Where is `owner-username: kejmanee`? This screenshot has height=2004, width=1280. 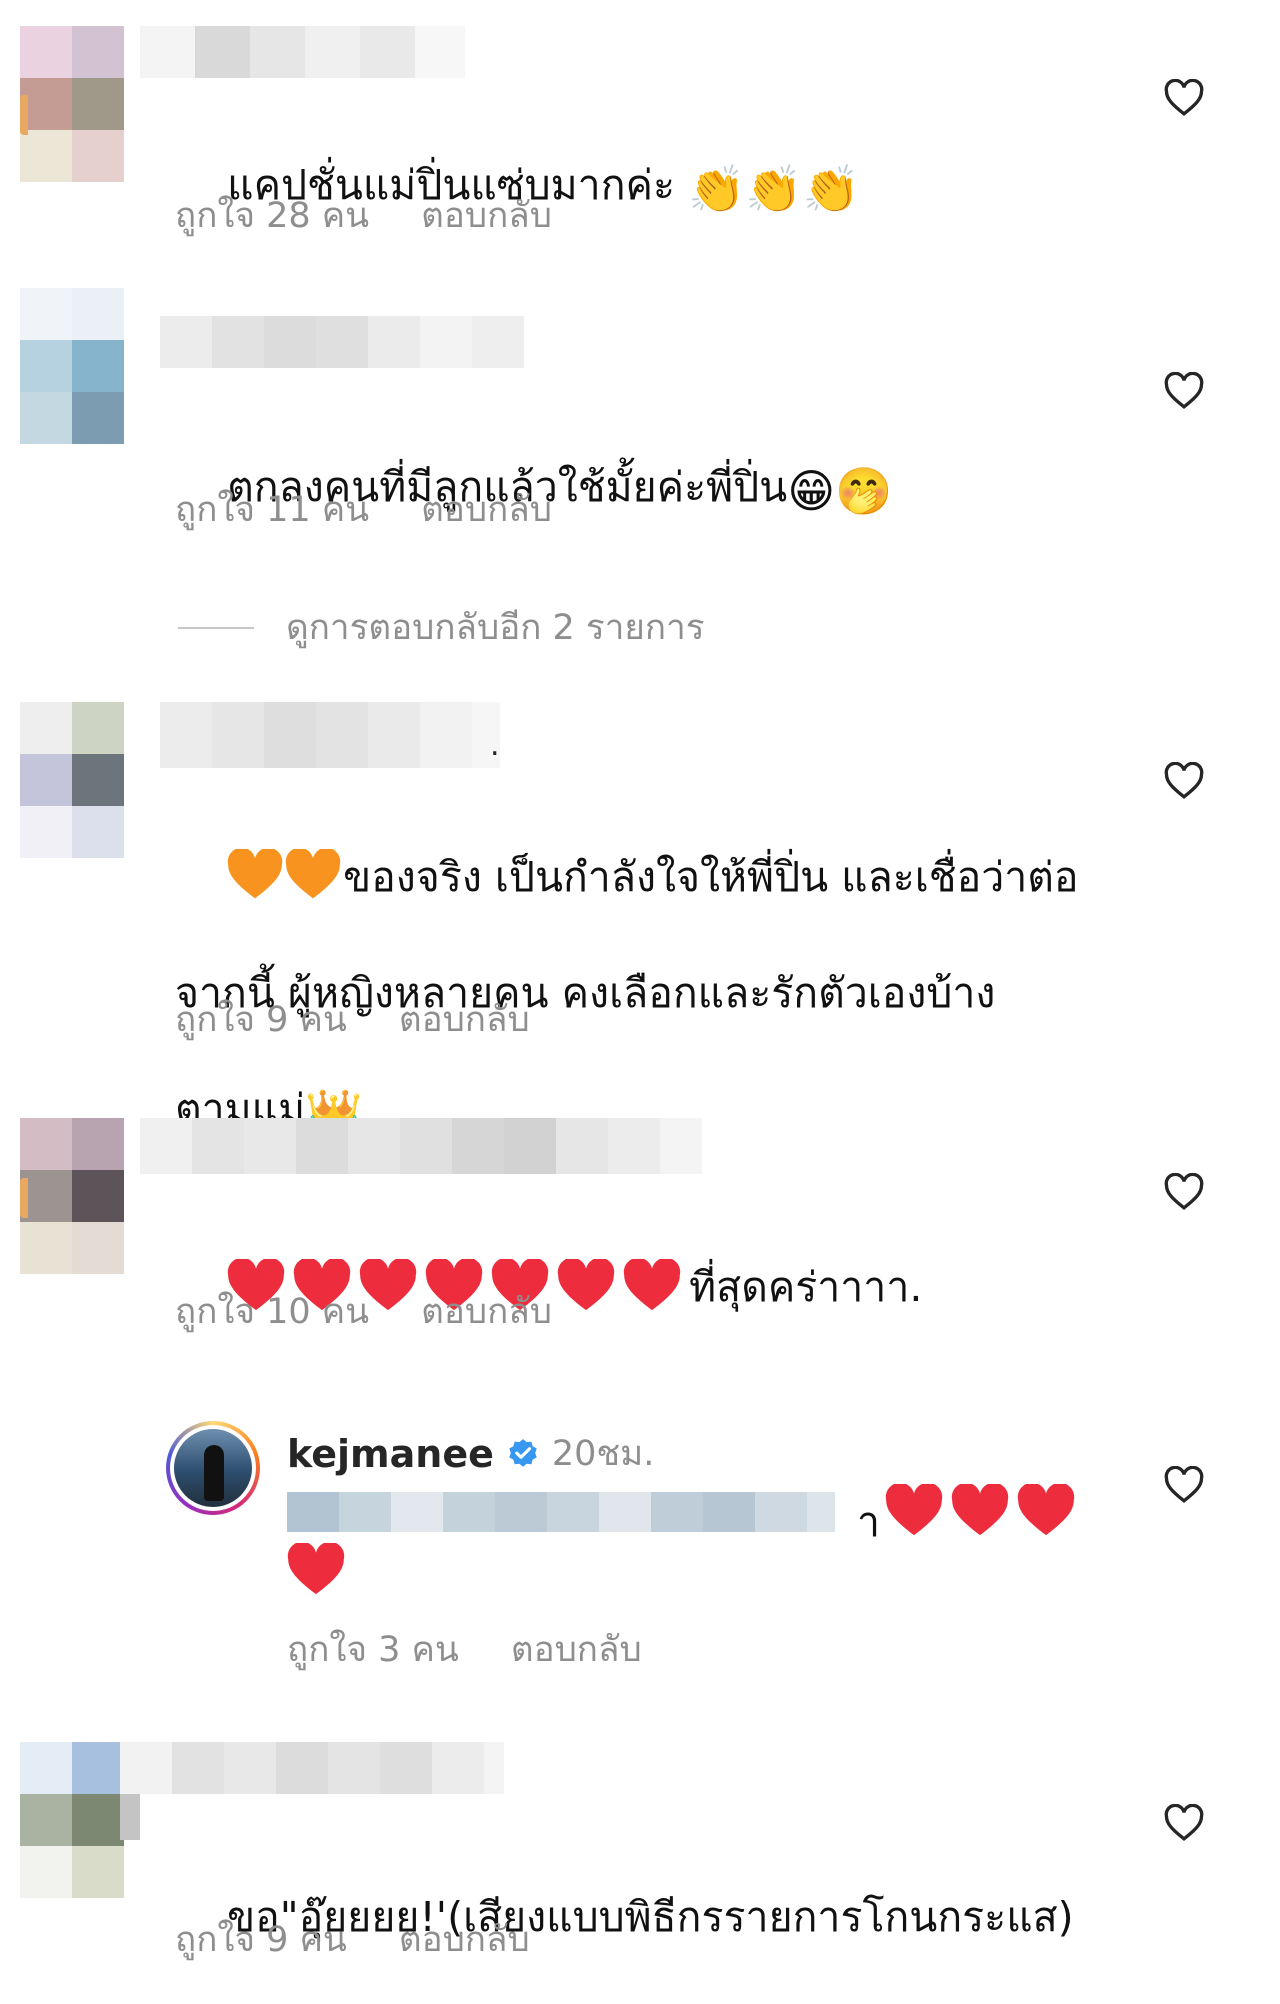 owner-username: kejmanee is located at coordinates (390, 1454).